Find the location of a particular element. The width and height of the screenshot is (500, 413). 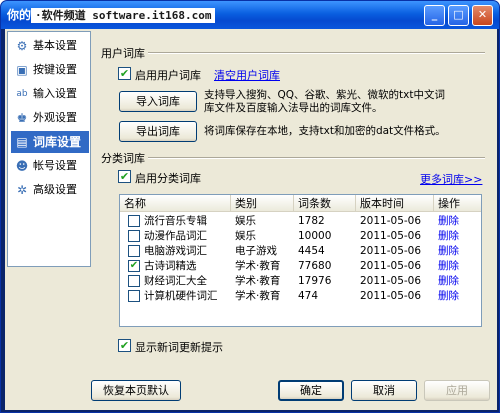

column-header-name: 名称 is located at coordinates (175, 203).